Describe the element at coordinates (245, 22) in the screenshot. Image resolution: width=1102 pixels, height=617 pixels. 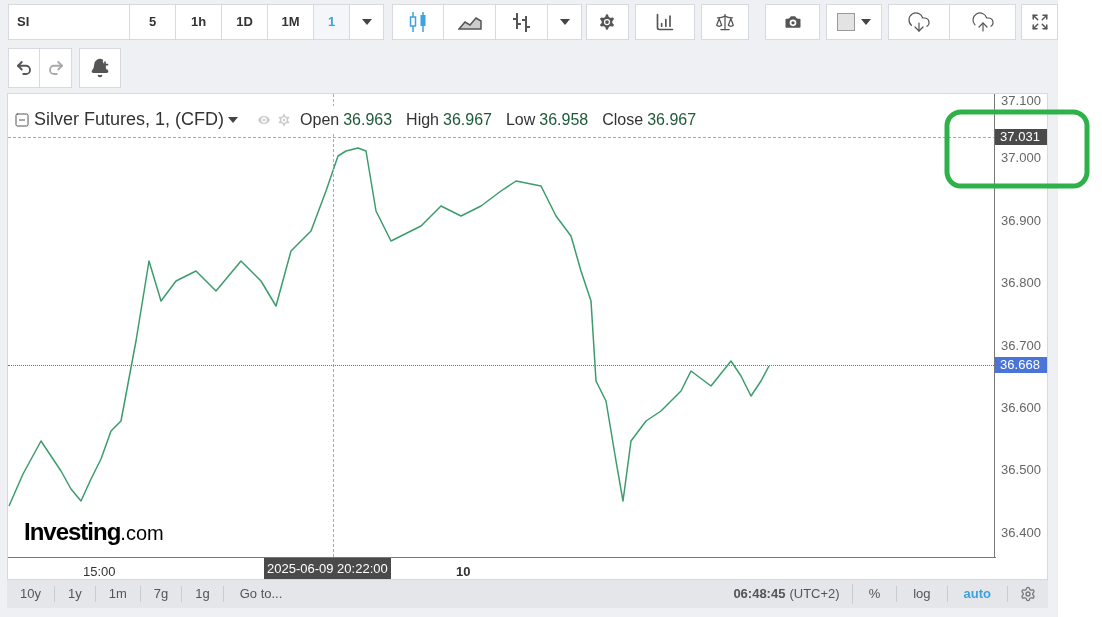
I see `interval-button: 1D` at that location.